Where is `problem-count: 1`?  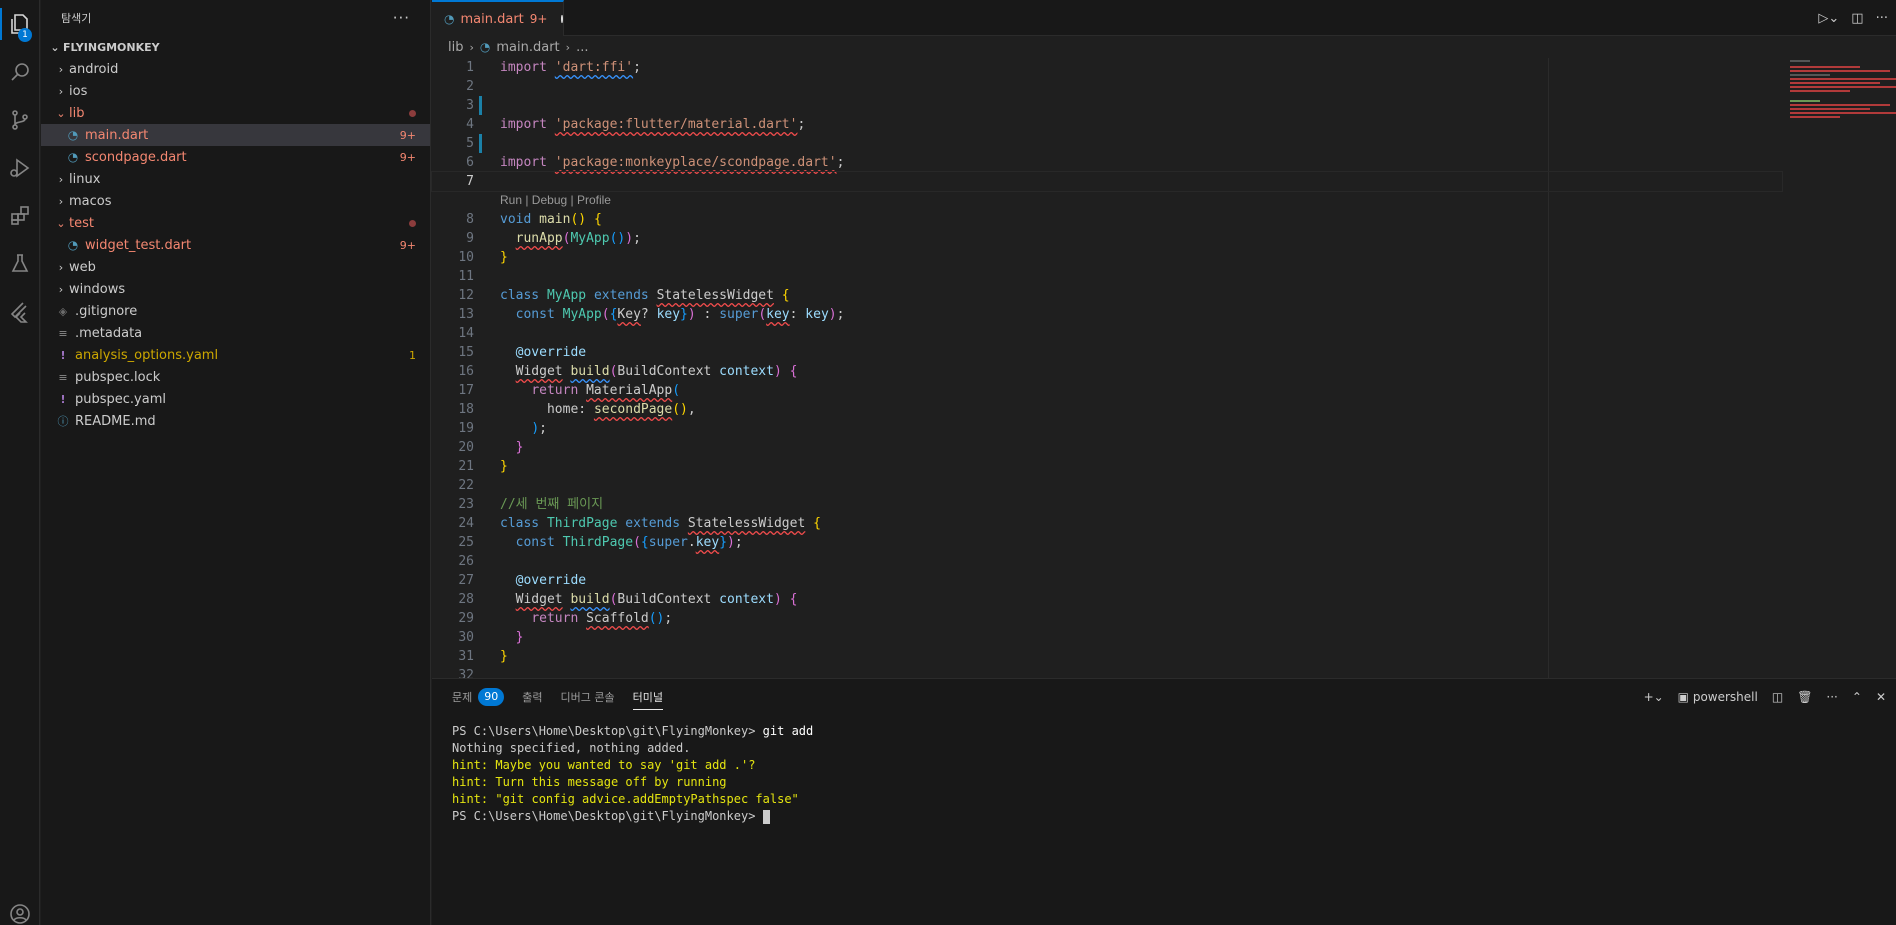
problem-count: 1 is located at coordinates (412, 355).